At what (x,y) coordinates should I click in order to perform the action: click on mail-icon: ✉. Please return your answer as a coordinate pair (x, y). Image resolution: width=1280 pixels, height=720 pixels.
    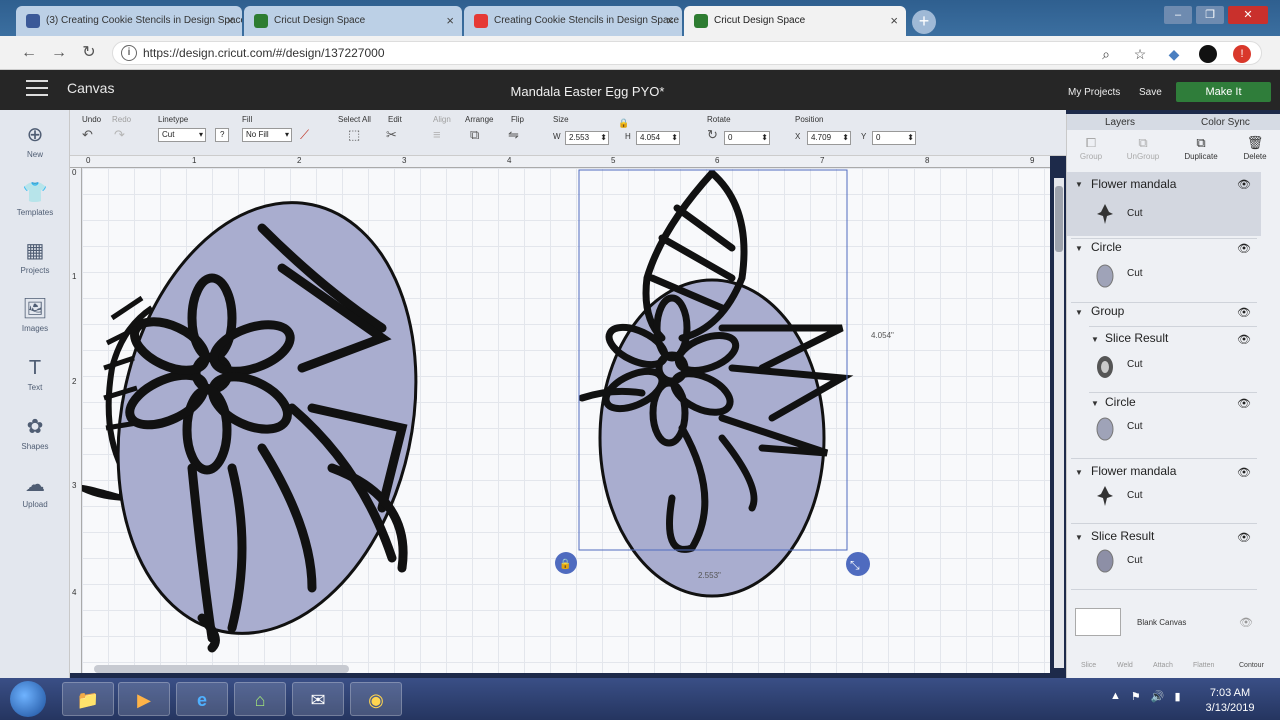
    Looking at the image, I should click on (318, 699).